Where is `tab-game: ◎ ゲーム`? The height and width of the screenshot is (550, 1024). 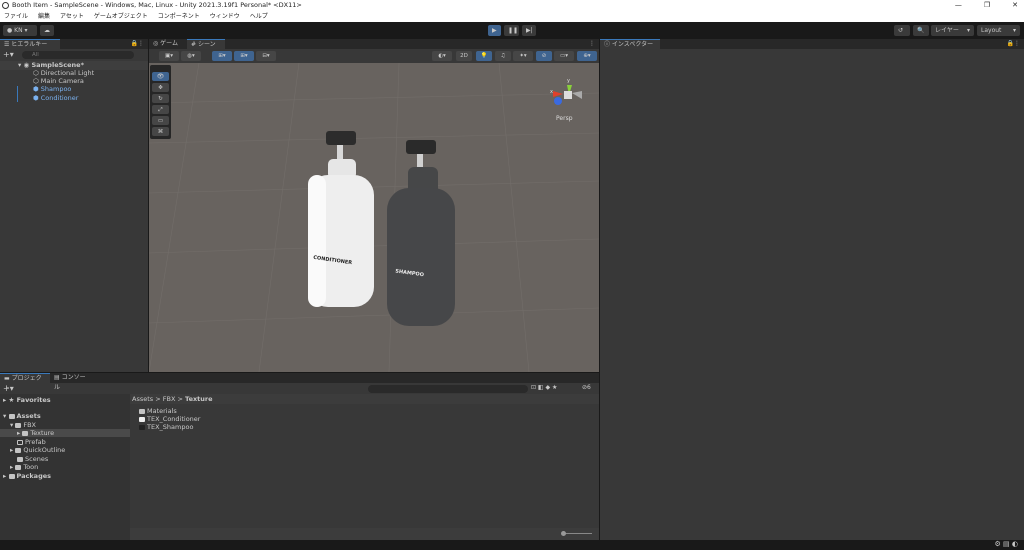 tab-game: ◎ ゲーム is located at coordinates (168, 44).